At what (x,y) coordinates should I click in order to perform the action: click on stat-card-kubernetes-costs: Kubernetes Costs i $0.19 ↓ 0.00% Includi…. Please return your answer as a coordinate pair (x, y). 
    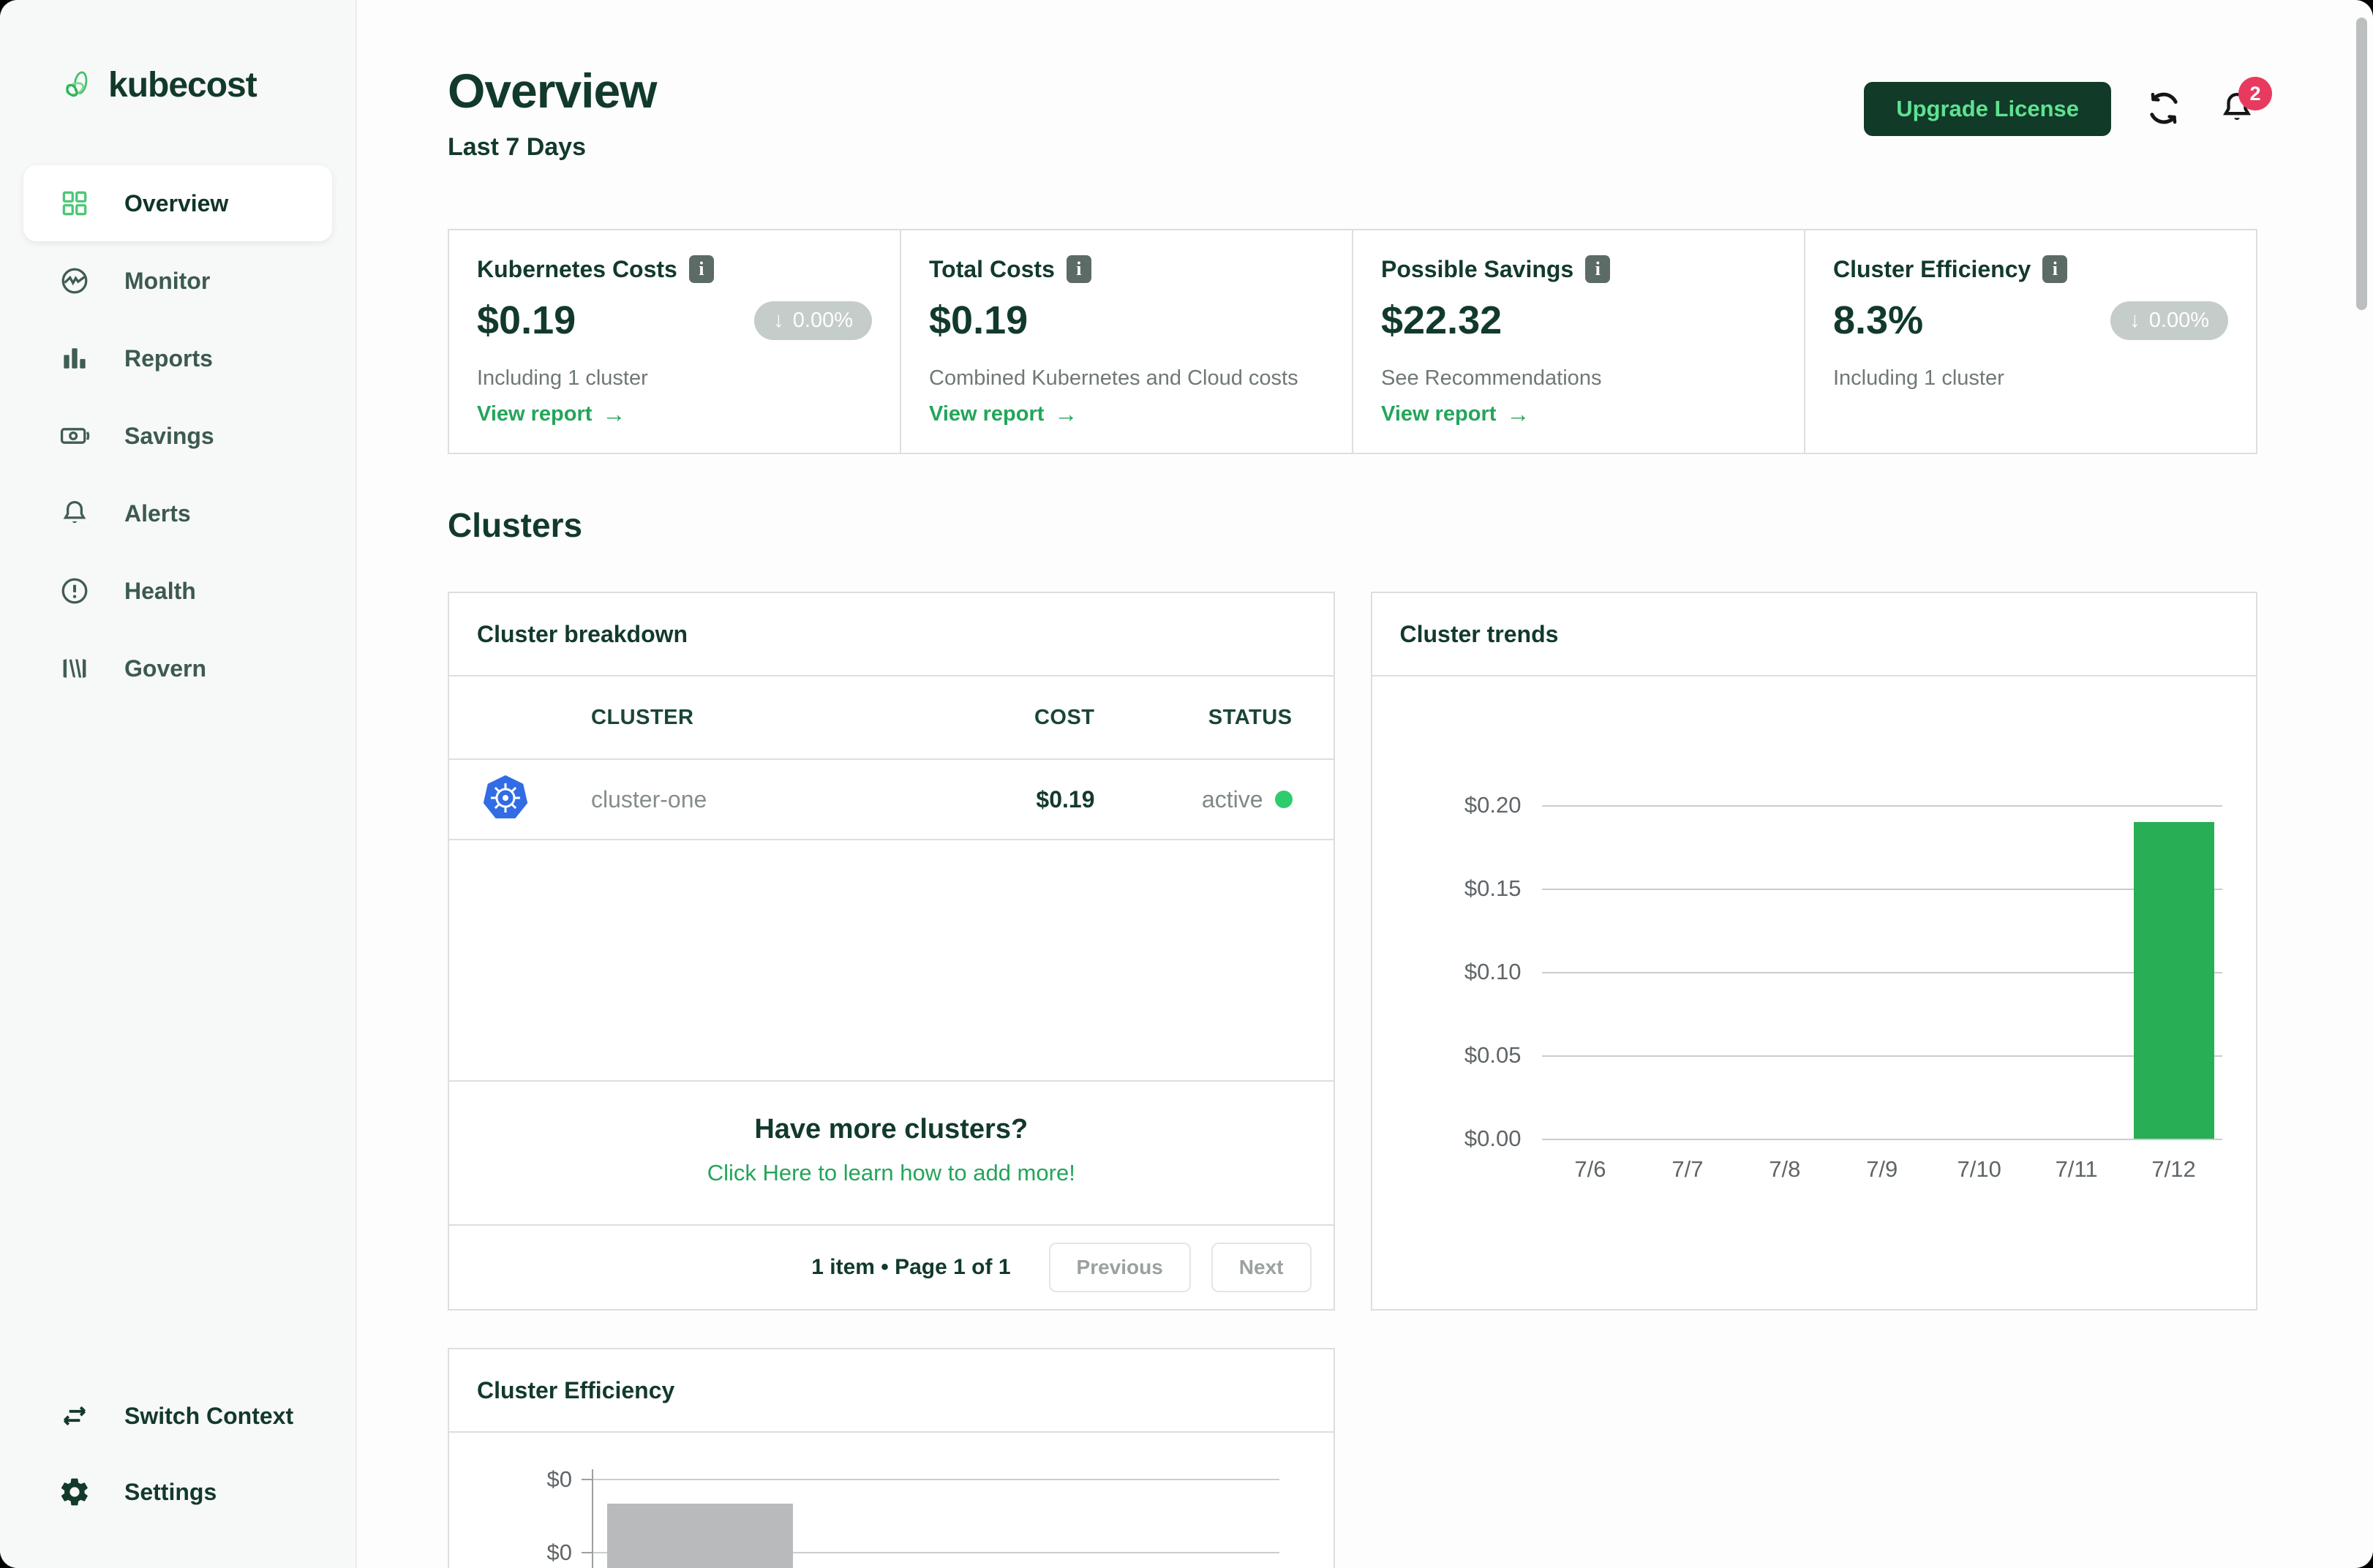
    Looking at the image, I should click on (674, 341).